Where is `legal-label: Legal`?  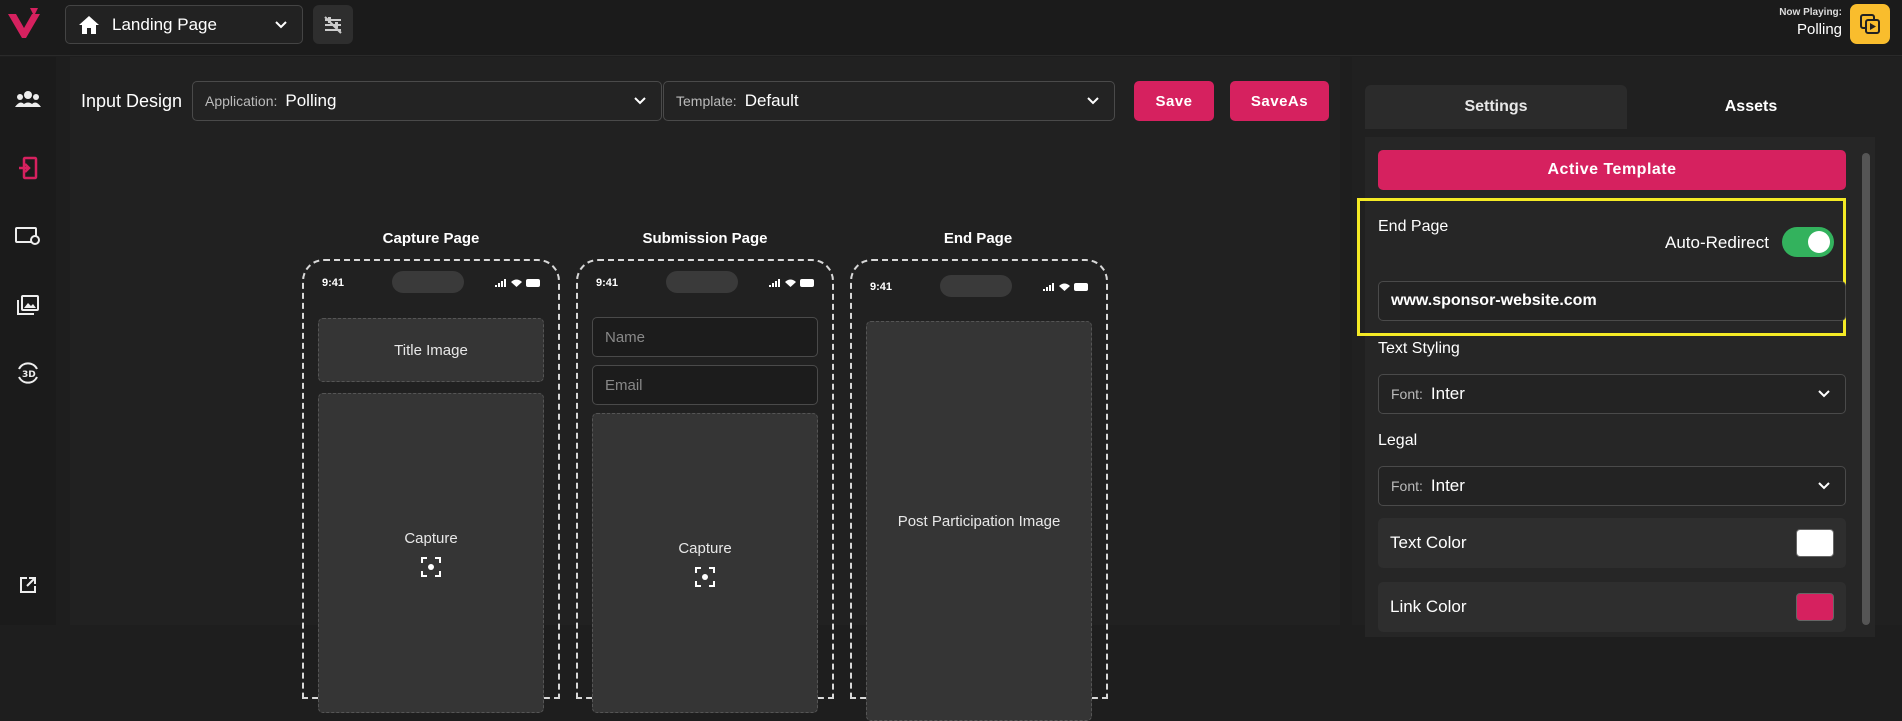
legal-label: Legal is located at coordinates (1398, 440).